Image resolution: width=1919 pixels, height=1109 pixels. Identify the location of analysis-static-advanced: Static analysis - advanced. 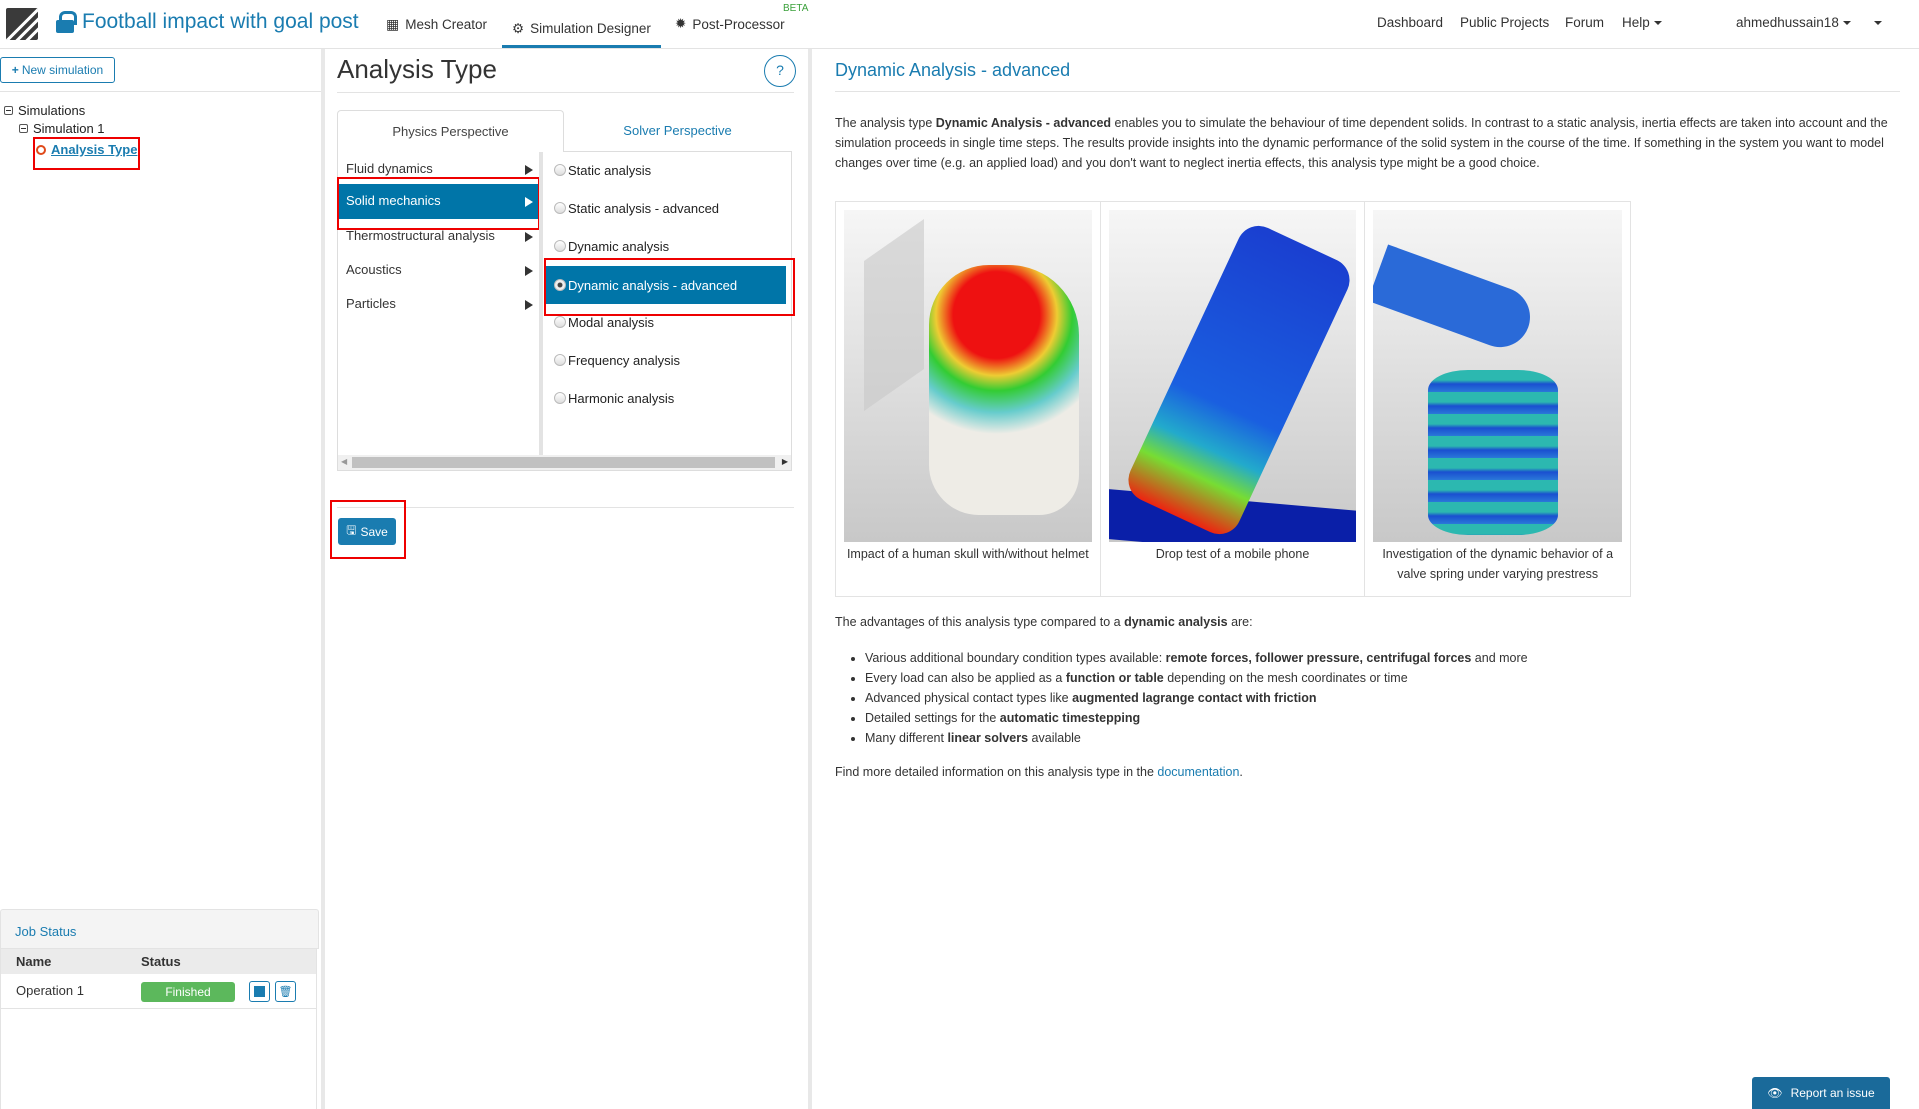
(665, 208).